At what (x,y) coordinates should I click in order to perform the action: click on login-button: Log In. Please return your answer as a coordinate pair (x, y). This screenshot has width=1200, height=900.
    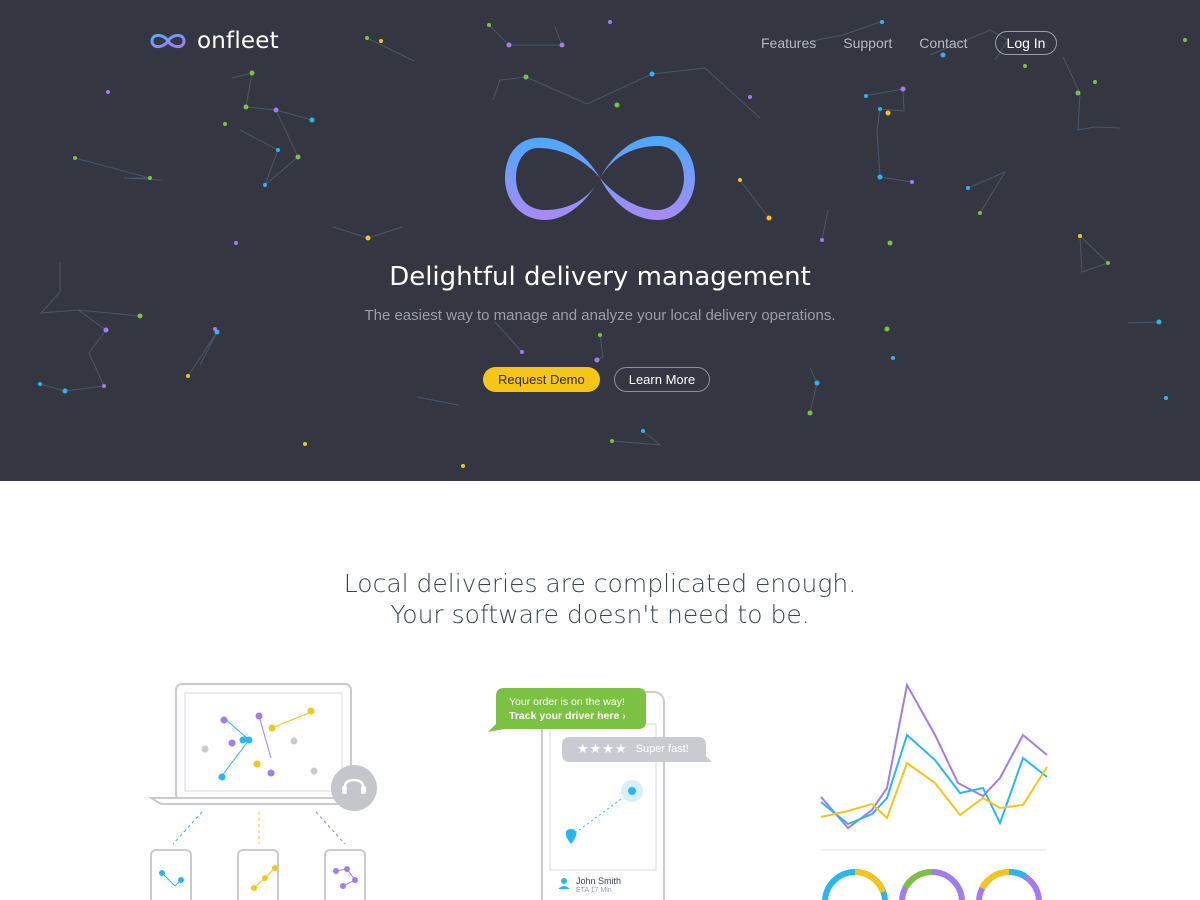
    Looking at the image, I should click on (1026, 43).